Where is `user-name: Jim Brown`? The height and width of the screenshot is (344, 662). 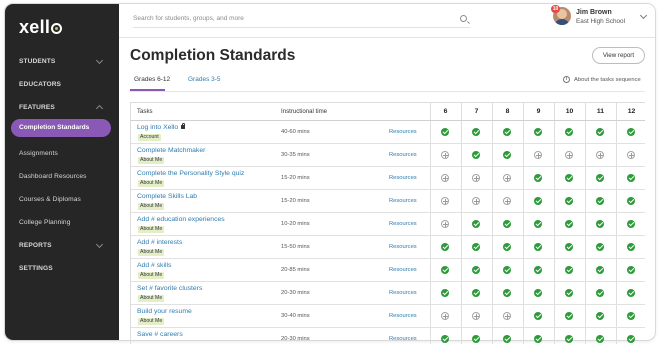
user-name: Jim Brown is located at coordinates (594, 12).